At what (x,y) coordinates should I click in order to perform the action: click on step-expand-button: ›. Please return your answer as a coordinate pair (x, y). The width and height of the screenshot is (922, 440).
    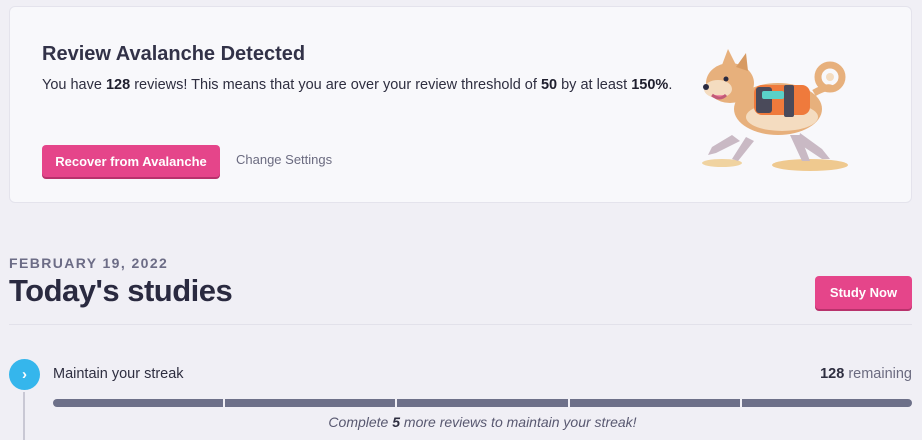
    Looking at the image, I should click on (24, 374).